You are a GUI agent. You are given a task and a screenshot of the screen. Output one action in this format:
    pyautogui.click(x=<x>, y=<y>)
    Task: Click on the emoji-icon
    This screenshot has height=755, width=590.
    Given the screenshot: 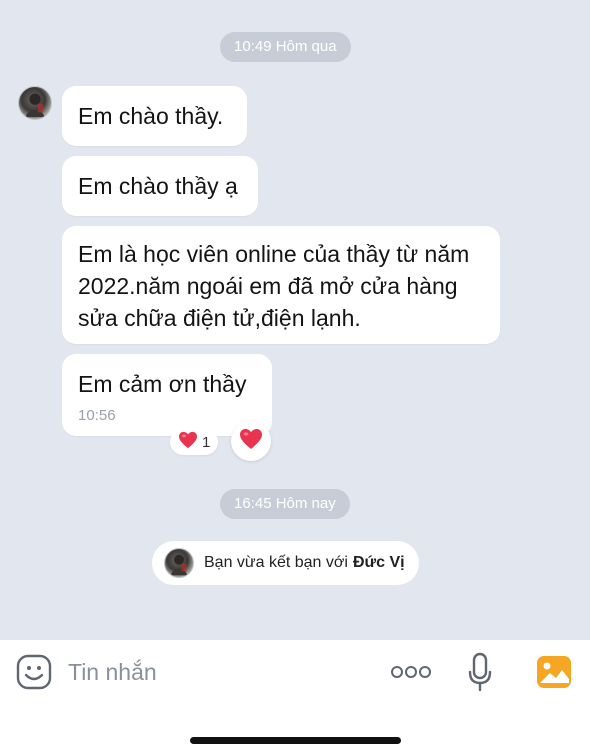 What is the action you would take?
    pyautogui.click(x=34, y=672)
    